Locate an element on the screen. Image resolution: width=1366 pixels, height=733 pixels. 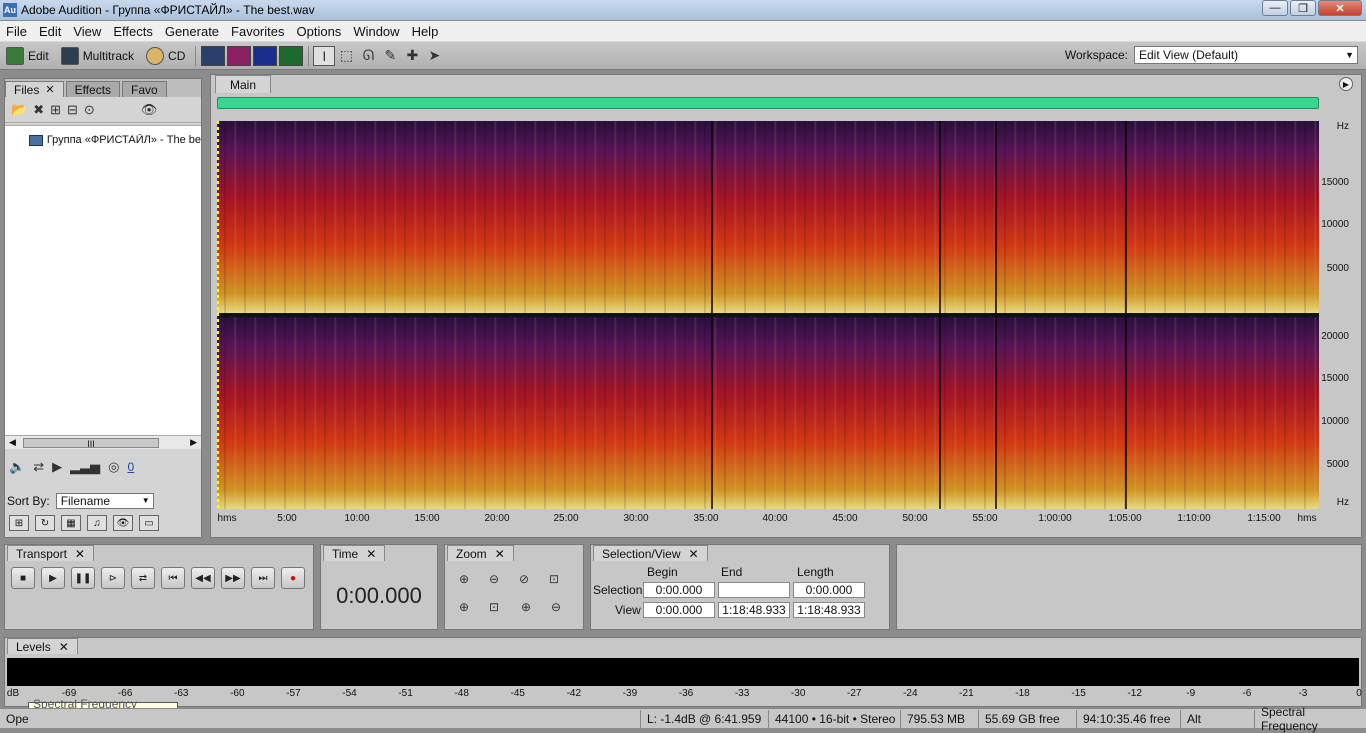
sort-by-dropdown: Filename is located at coordinates (104, 501).